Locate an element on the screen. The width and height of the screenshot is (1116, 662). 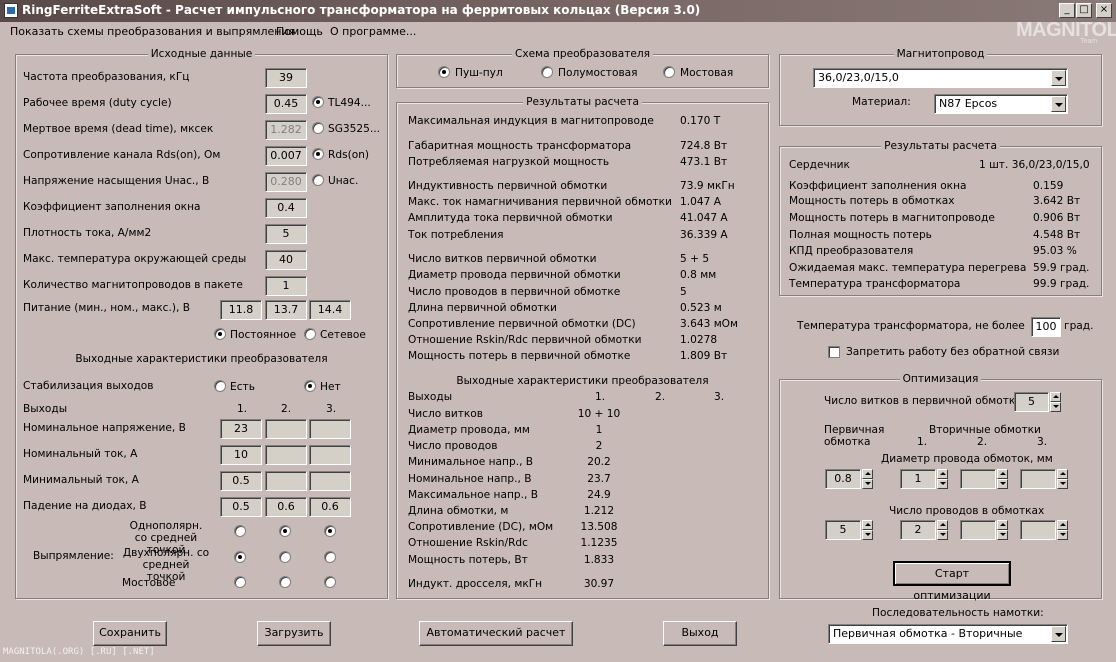
ac-radio is located at coordinates (310, 334).